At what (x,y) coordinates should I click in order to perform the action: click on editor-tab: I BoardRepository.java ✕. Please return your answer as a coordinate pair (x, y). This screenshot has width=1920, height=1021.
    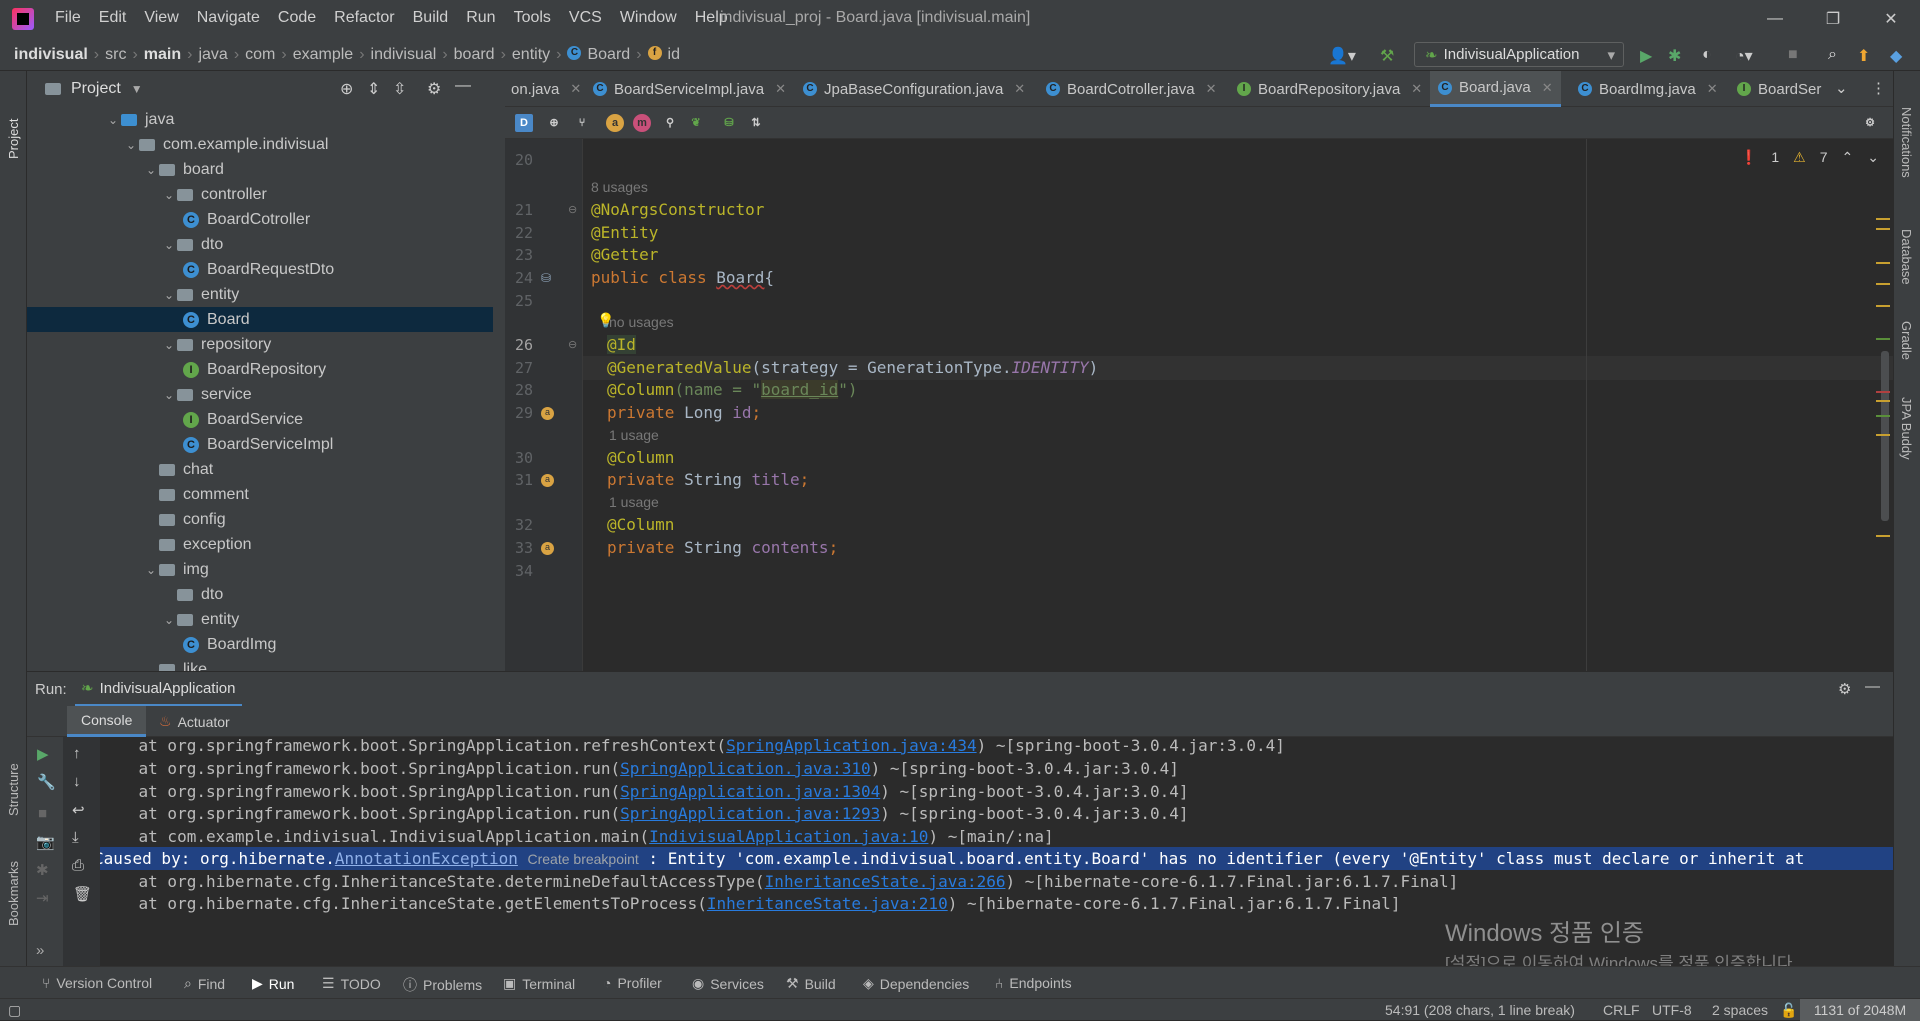
    Looking at the image, I should click on (1329, 89).